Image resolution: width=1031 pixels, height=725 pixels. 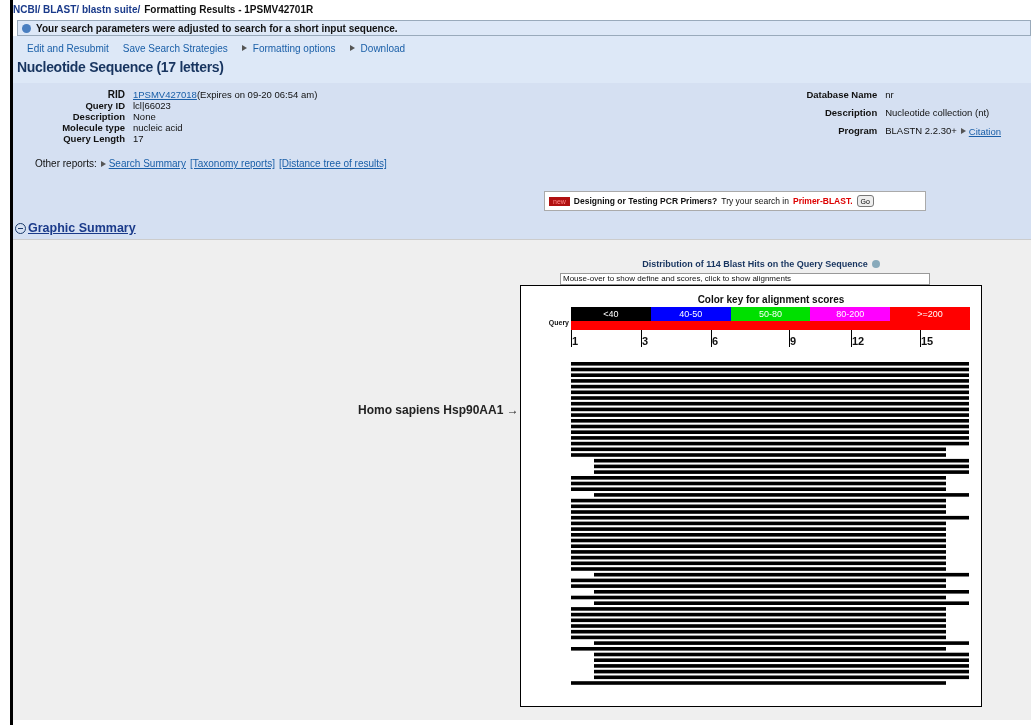 What do you see at coordinates (755, 201) in the screenshot?
I see `banner-text: Try your search in` at bounding box center [755, 201].